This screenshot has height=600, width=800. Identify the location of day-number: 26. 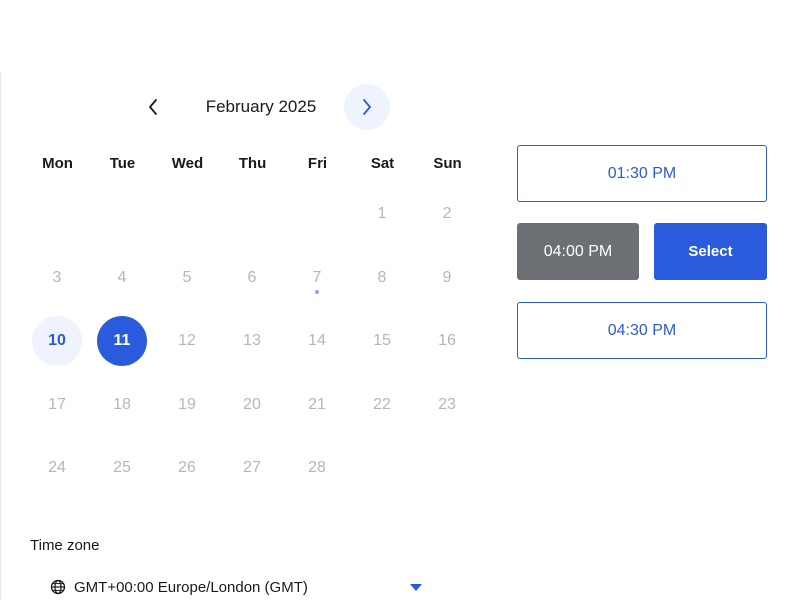
(187, 467).